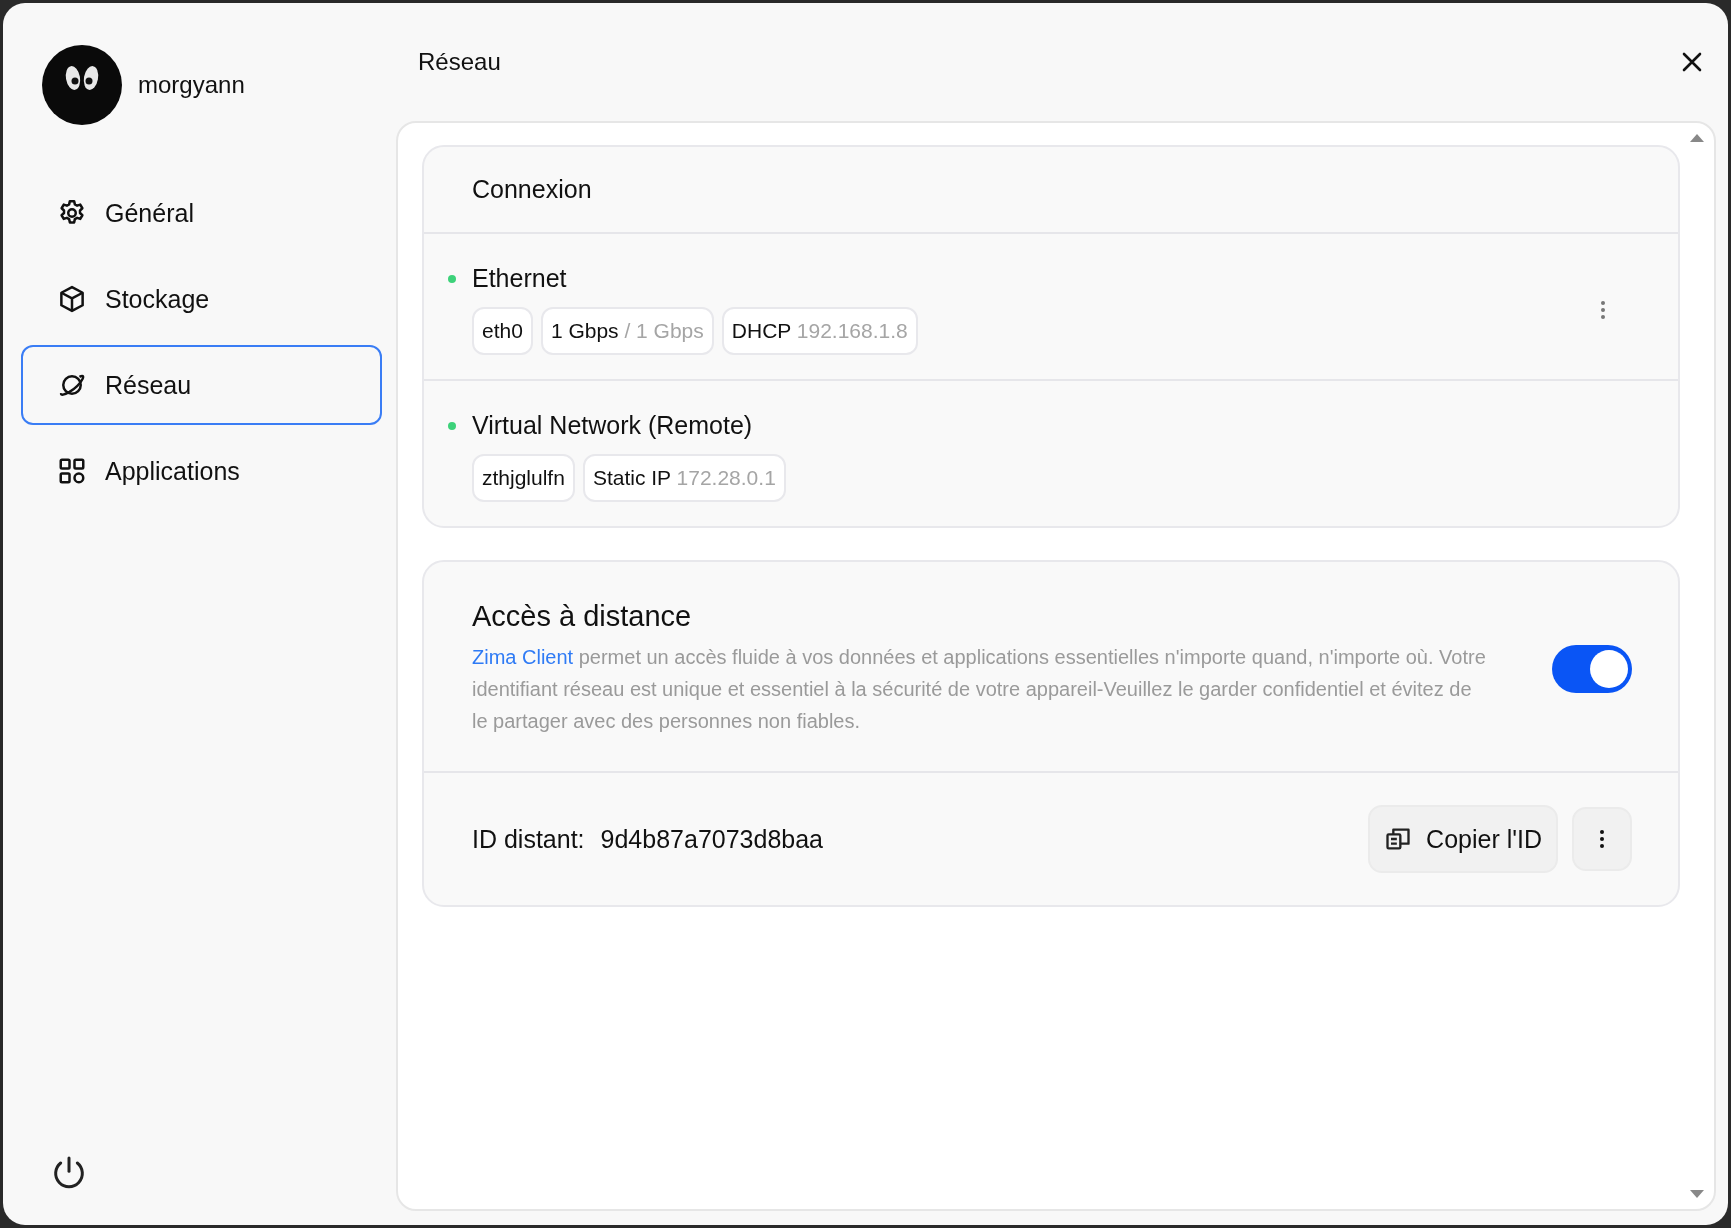  What do you see at coordinates (1051, 190) in the screenshot?
I see `card-title: Connexion` at bounding box center [1051, 190].